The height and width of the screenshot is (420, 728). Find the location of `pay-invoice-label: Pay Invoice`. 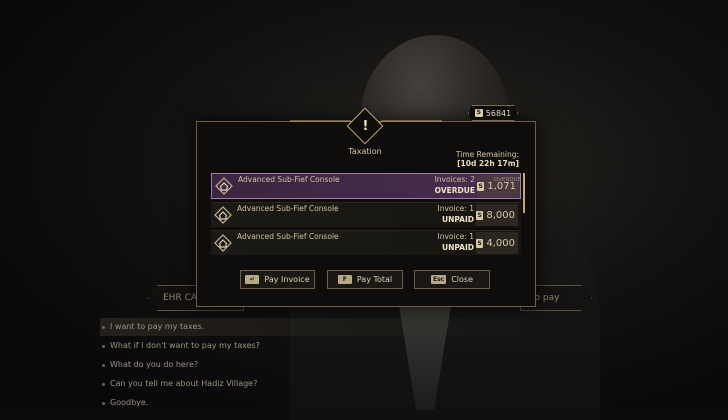

pay-invoice-label: Pay Invoice is located at coordinates (287, 279).